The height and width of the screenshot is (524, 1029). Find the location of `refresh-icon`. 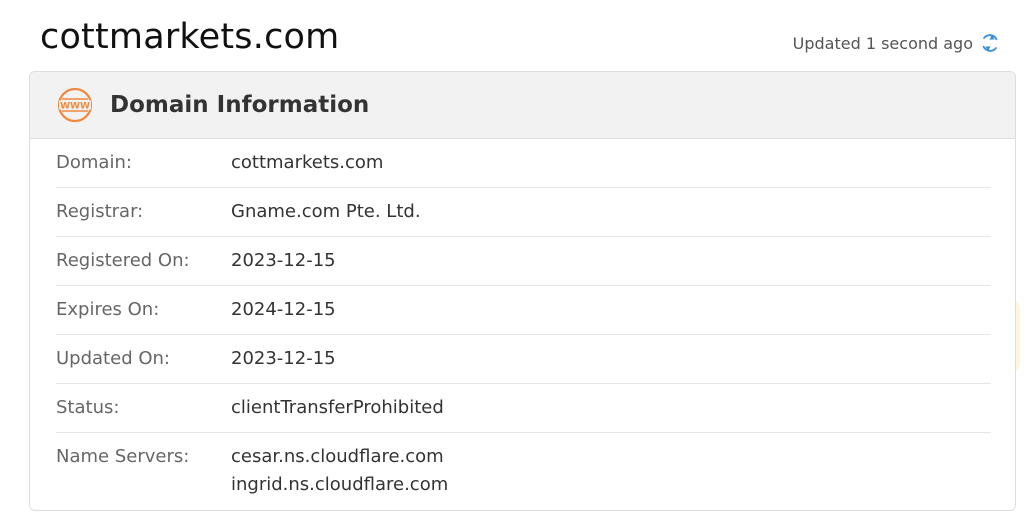

refresh-icon is located at coordinates (990, 43).